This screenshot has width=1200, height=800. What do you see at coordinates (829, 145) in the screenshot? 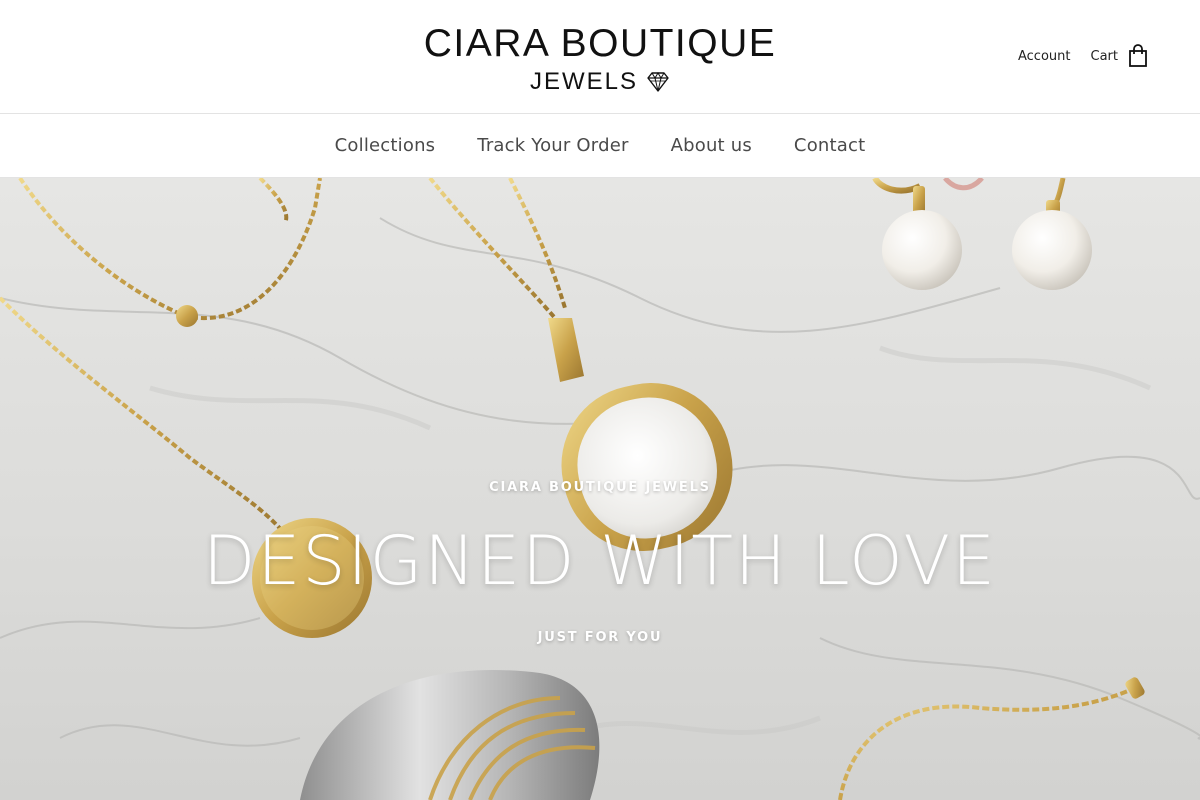
I see `nav-item-contact: Contact` at bounding box center [829, 145].